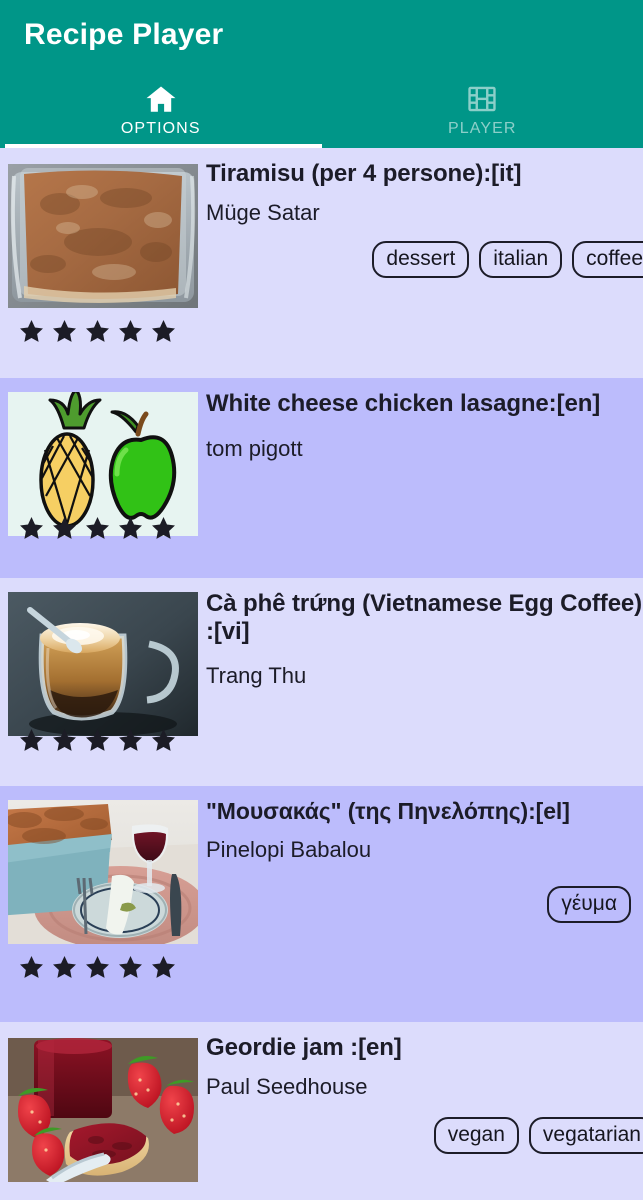 The image size is (643, 1200). What do you see at coordinates (256, 675) in the screenshot?
I see `recipe-author: Trang Thu` at bounding box center [256, 675].